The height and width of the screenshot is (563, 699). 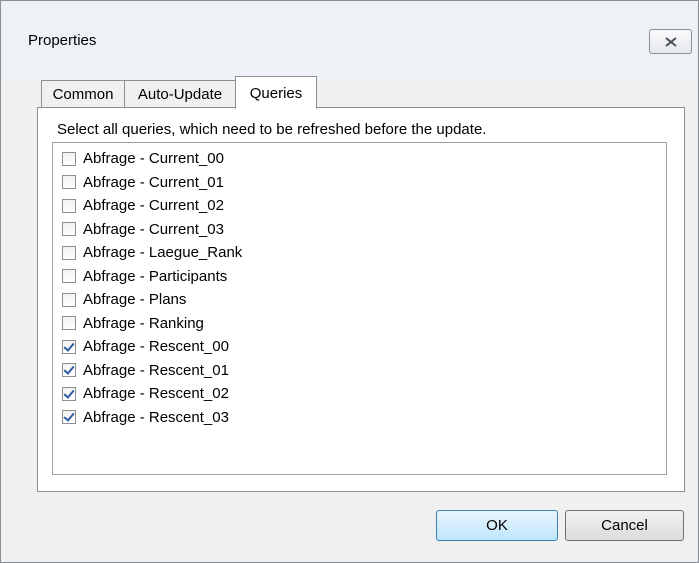 I want to click on query-item: Abfrage - Rescent_03, so click(x=152, y=418).